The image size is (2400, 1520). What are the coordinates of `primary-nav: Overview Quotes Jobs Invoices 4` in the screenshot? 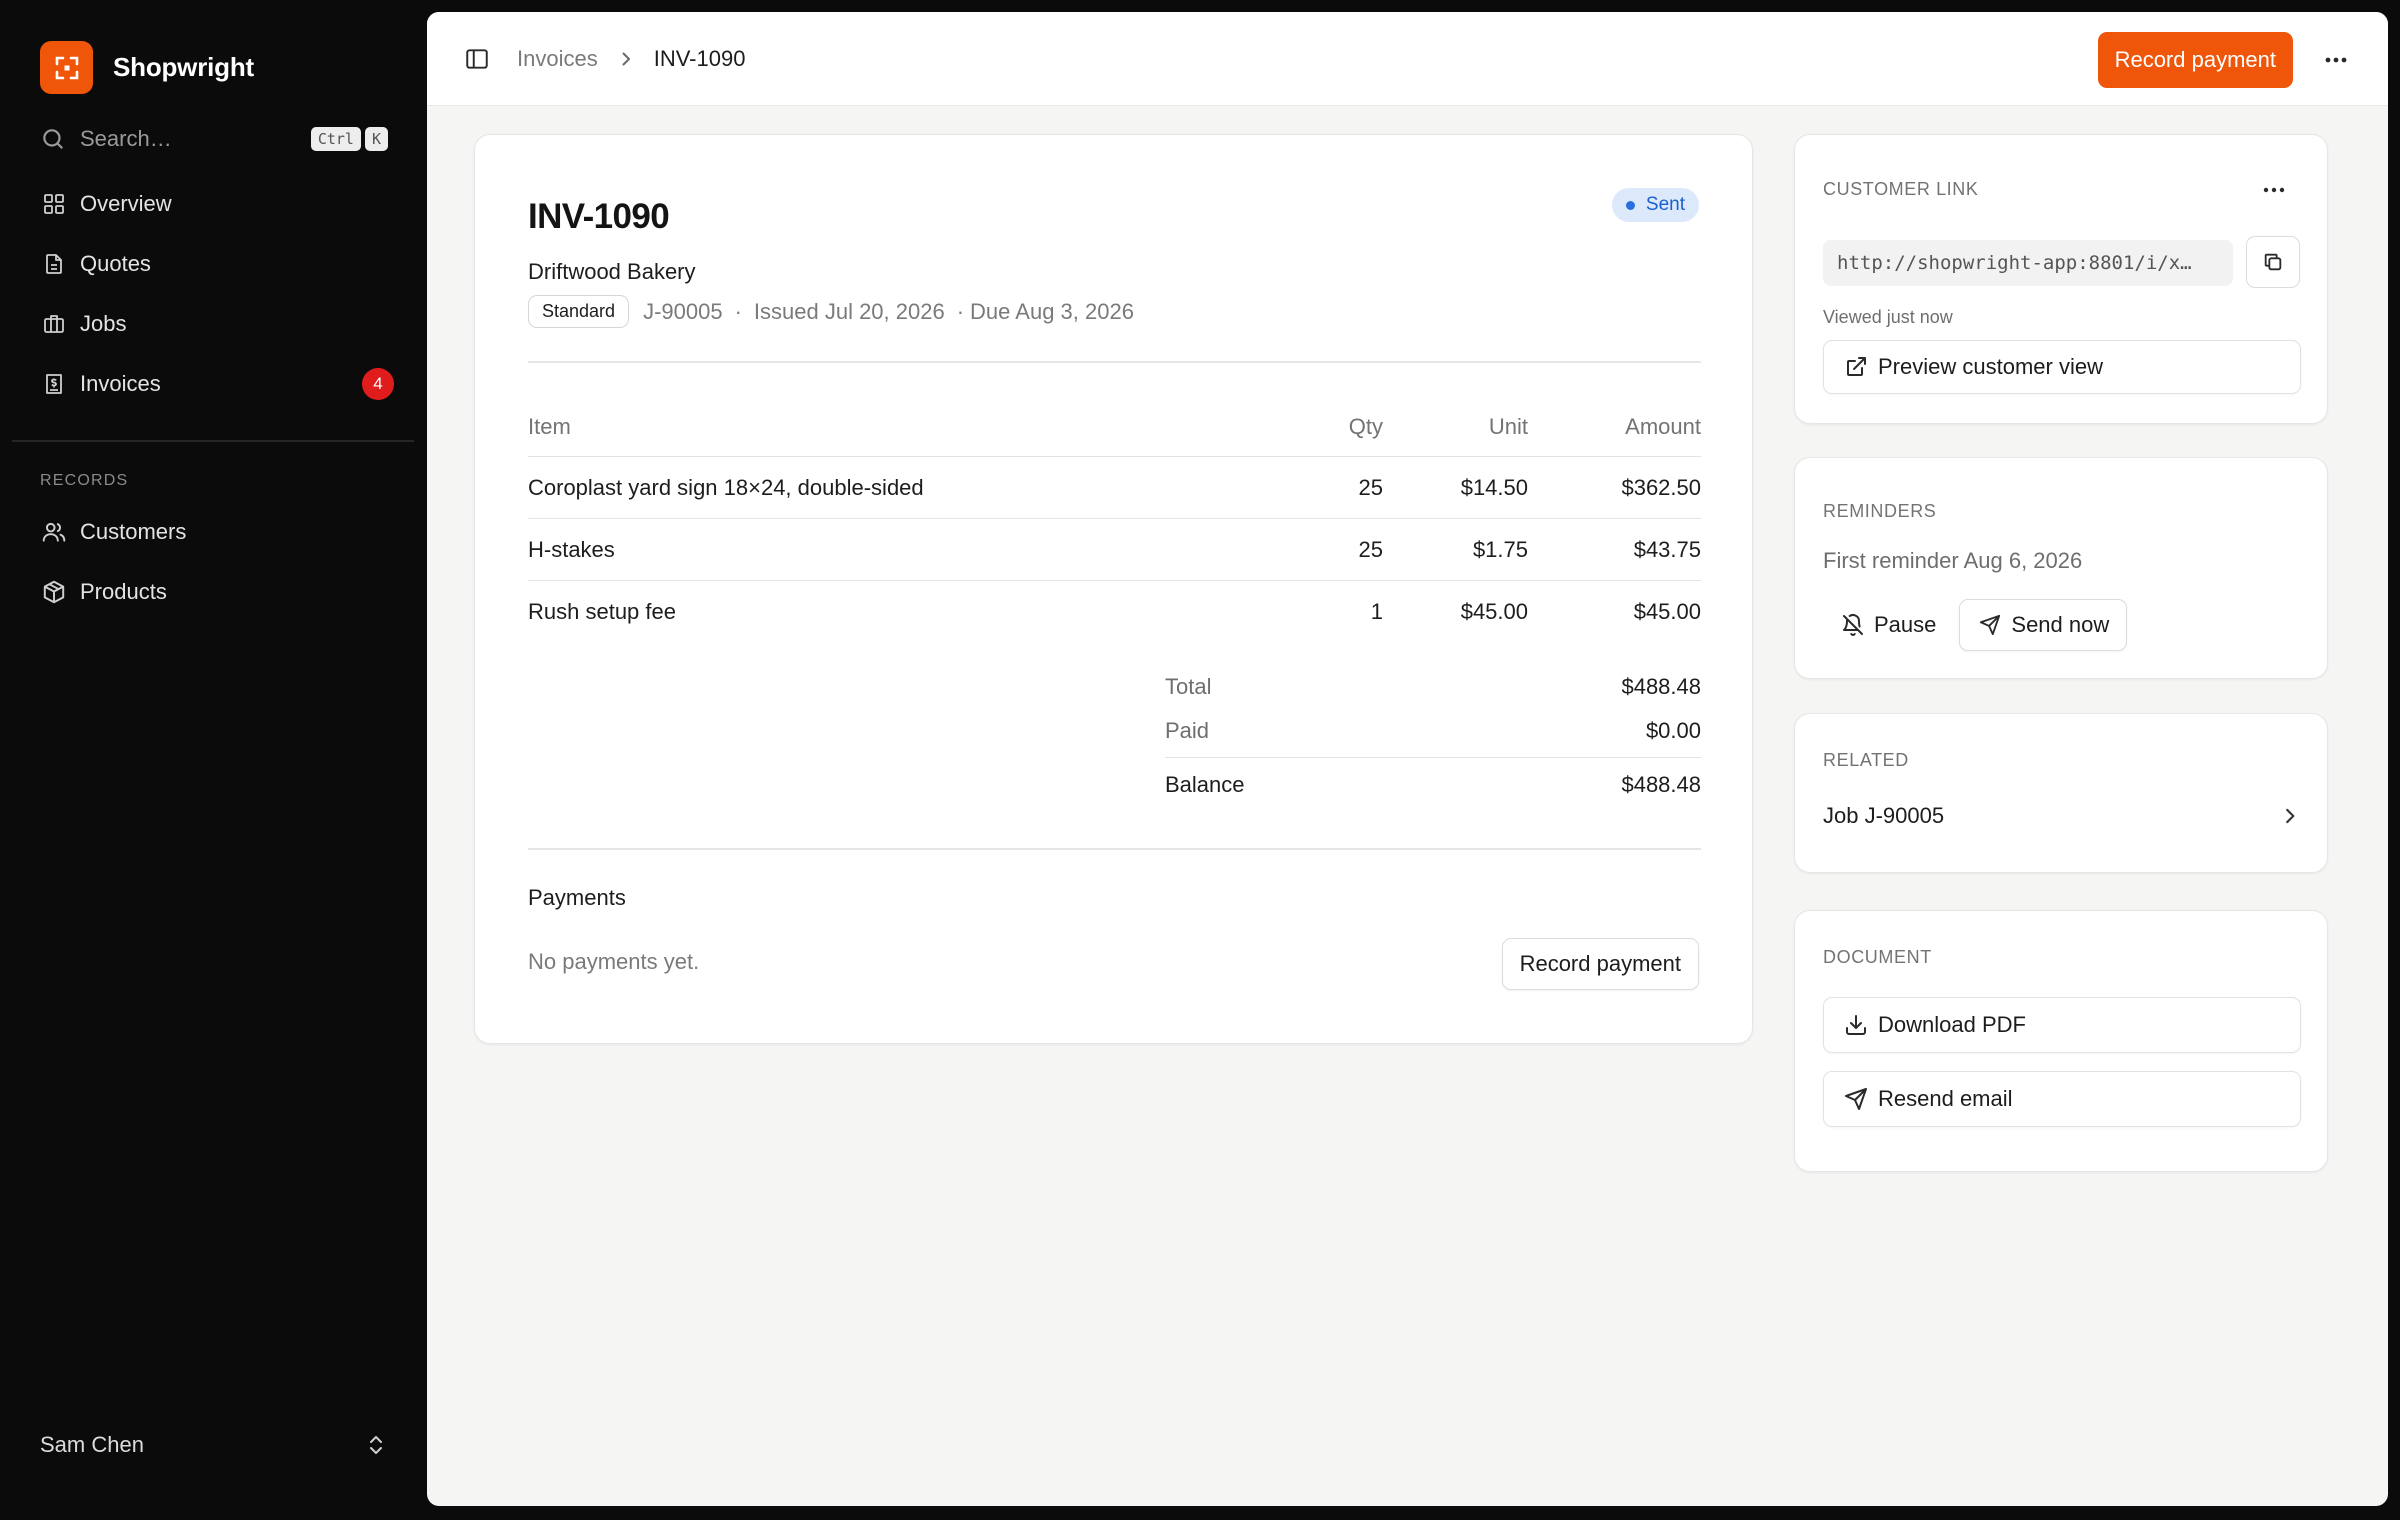 It's located at (214, 298).